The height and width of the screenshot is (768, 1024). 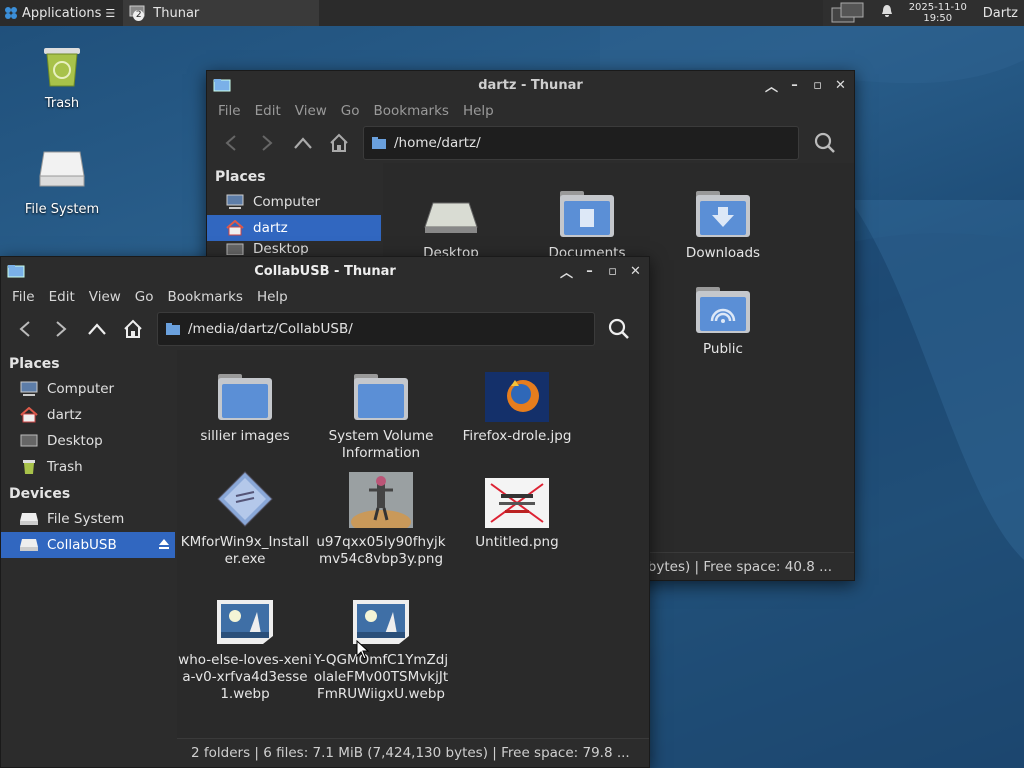 I want to click on menu-indicator-icon: ☰, so click(x=110, y=13).